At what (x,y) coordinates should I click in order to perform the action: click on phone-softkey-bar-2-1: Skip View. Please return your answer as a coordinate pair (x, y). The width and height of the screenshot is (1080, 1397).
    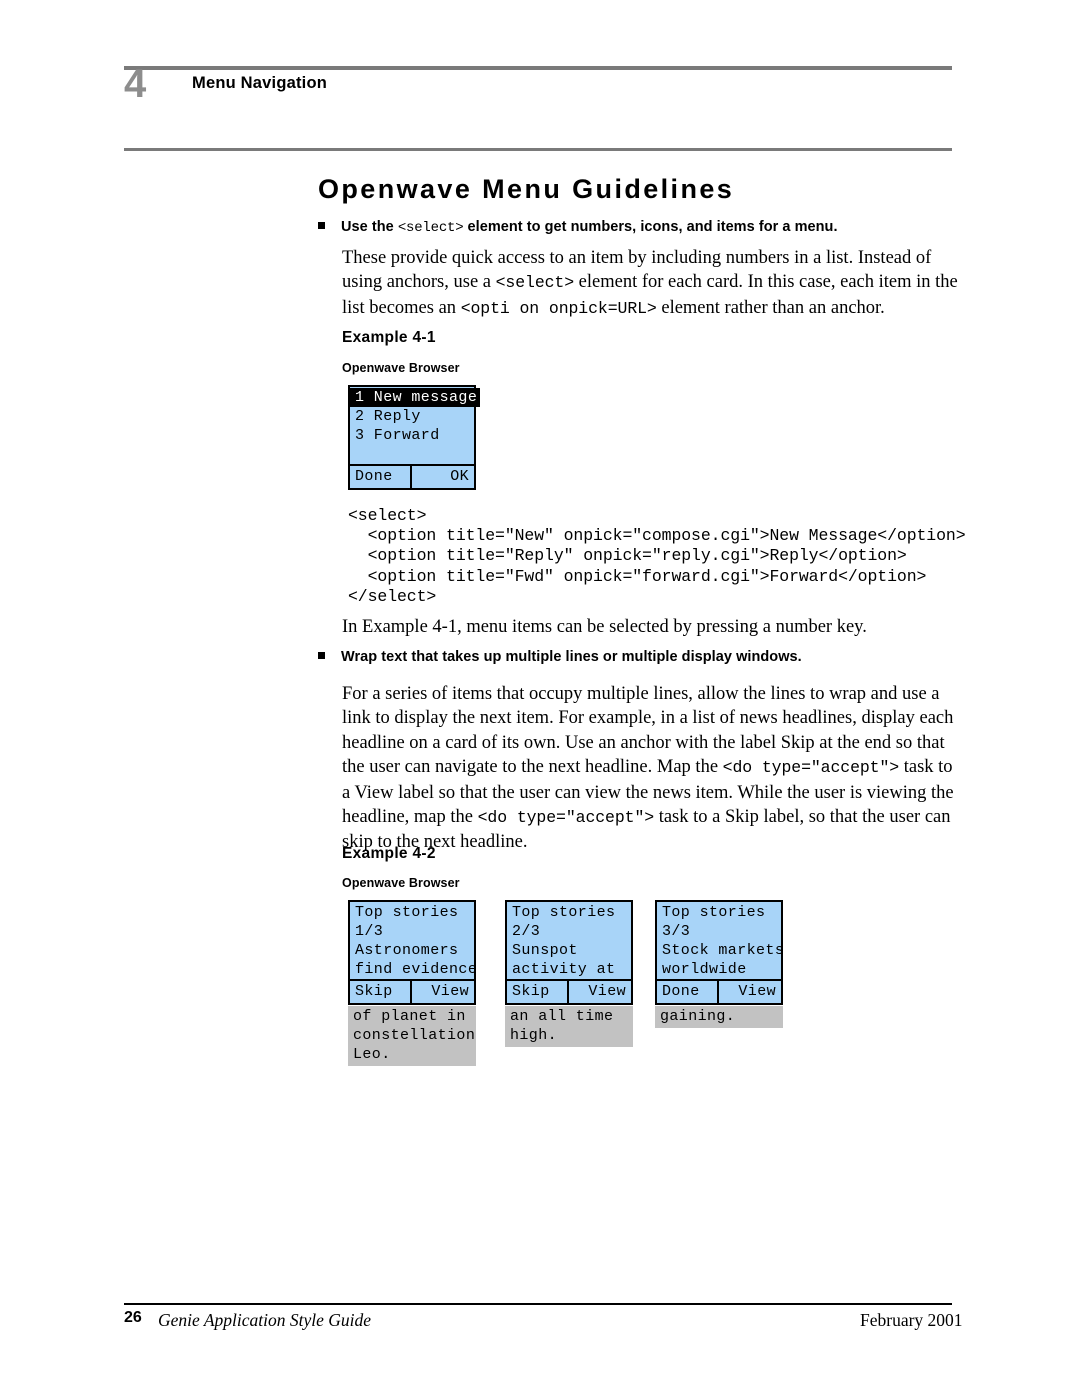
    Looking at the image, I should click on (412, 991).